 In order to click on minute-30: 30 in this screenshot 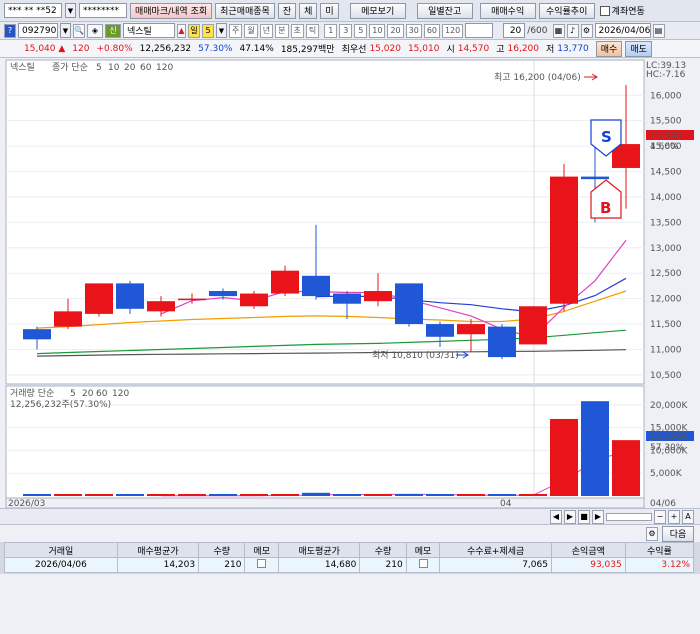, I will do `click(413, 30)`.